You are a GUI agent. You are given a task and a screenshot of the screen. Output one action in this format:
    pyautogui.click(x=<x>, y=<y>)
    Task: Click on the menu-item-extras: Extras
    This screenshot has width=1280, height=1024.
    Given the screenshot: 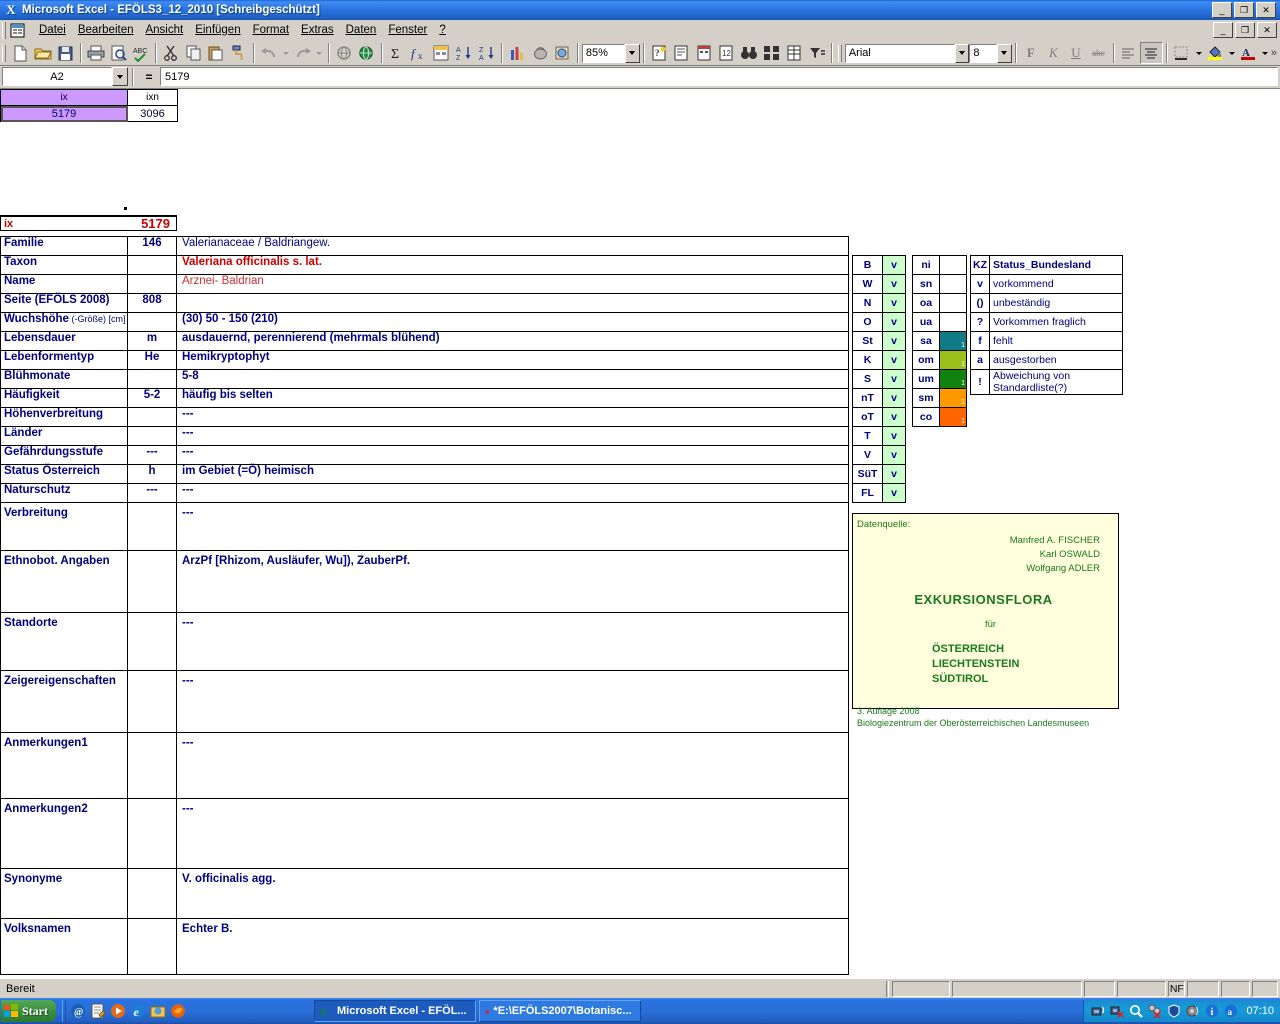 What is the action you would take?
    pyautogui.click(x=317, y=30)
    